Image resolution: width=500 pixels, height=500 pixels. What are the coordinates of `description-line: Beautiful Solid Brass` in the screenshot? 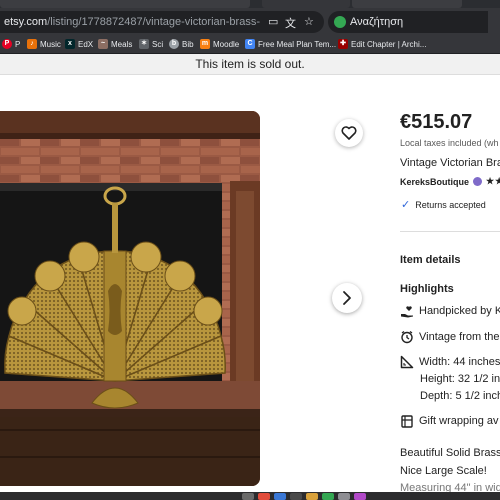 It's located at (450, 453).